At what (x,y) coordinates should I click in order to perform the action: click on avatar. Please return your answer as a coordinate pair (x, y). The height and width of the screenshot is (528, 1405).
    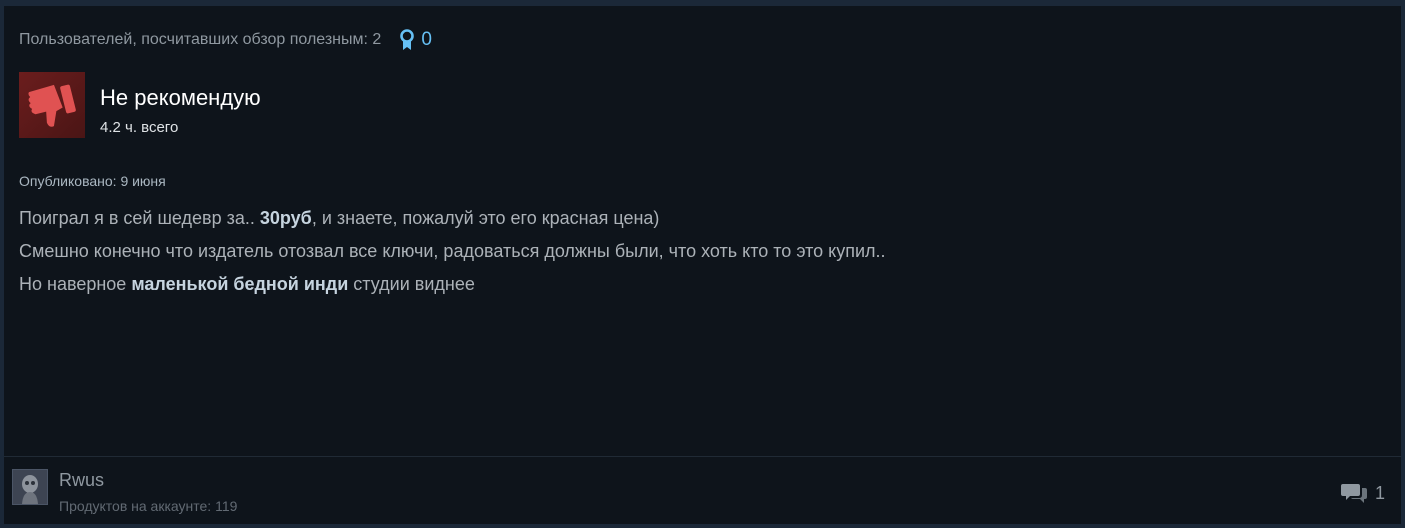
    Looking at the image, I should click on (30, 487).